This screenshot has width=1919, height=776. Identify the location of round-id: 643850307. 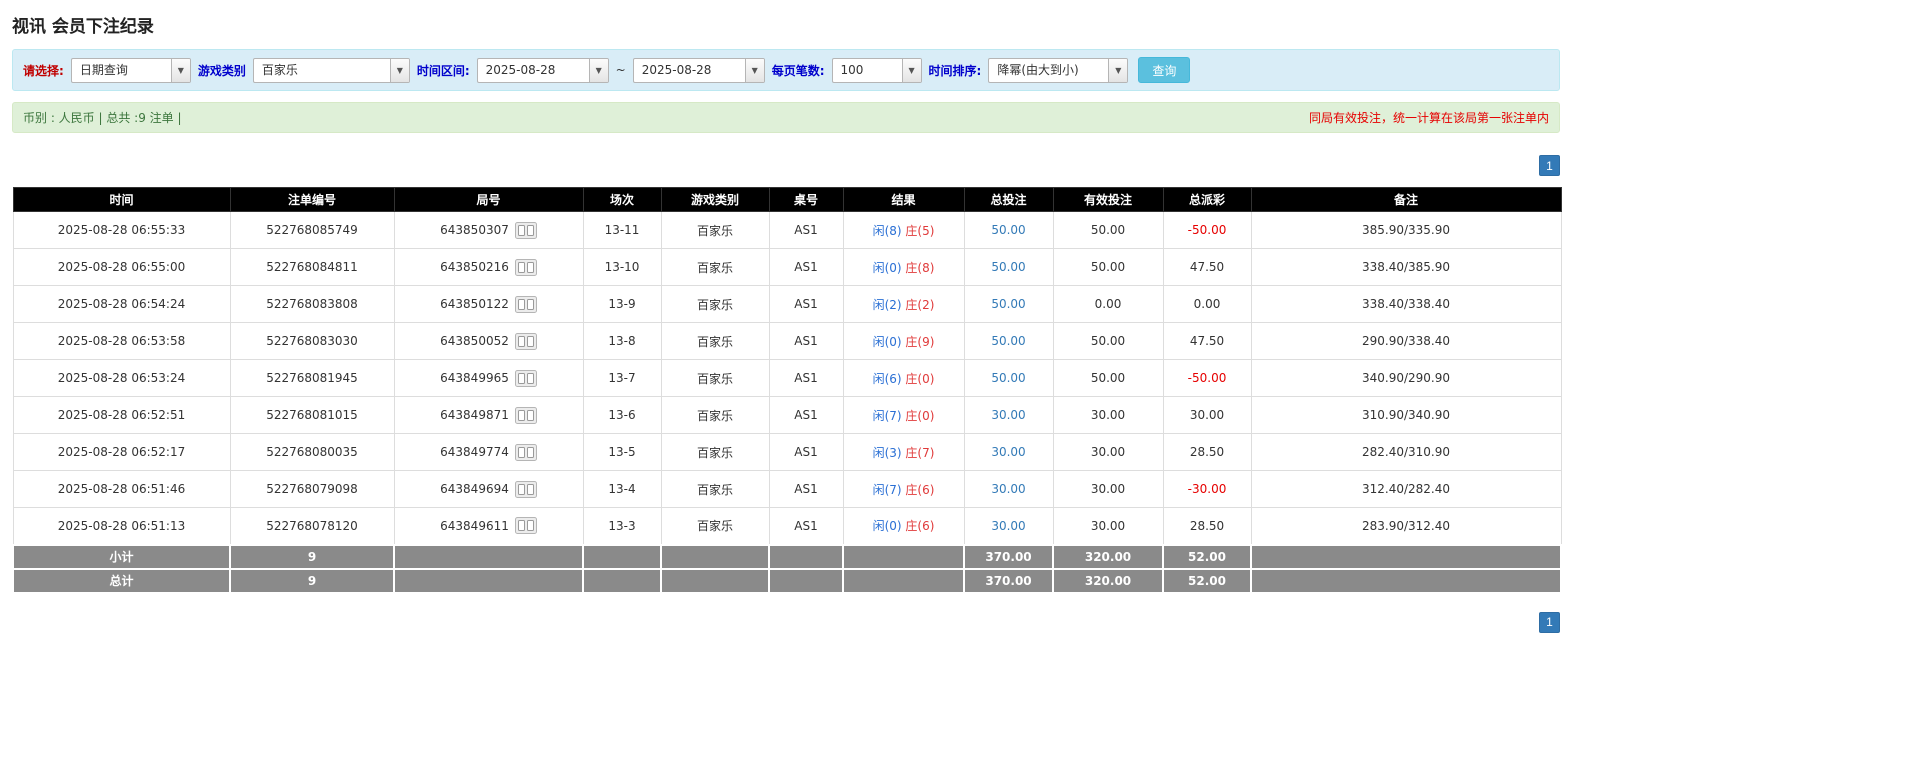
(474, 230).